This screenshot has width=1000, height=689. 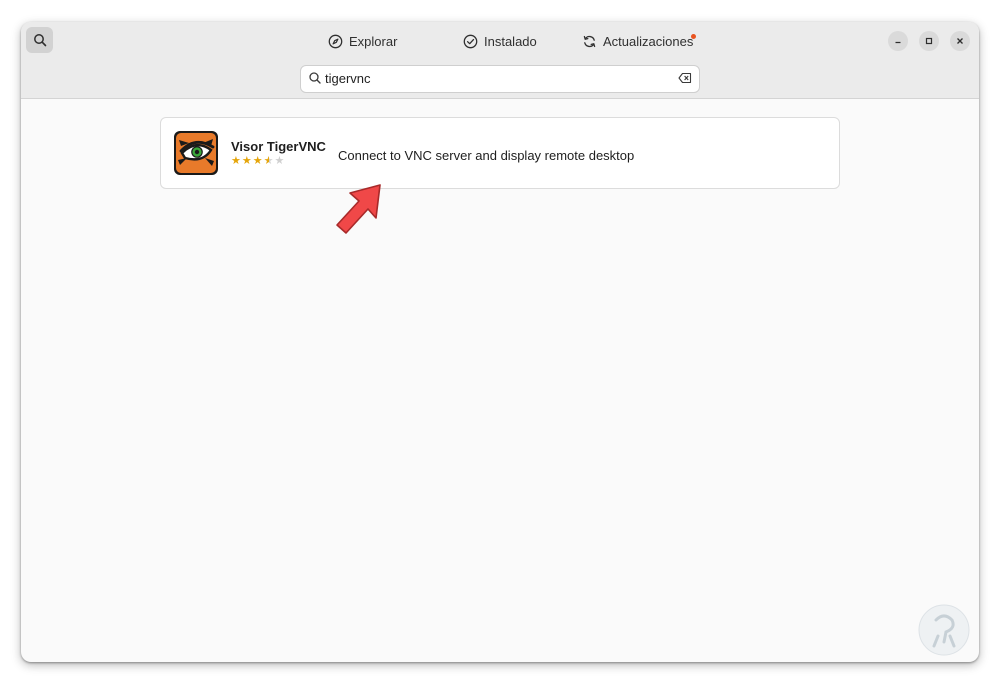 I want to click on app-name: Visor TigerVNC, so click(x=278, y=146).